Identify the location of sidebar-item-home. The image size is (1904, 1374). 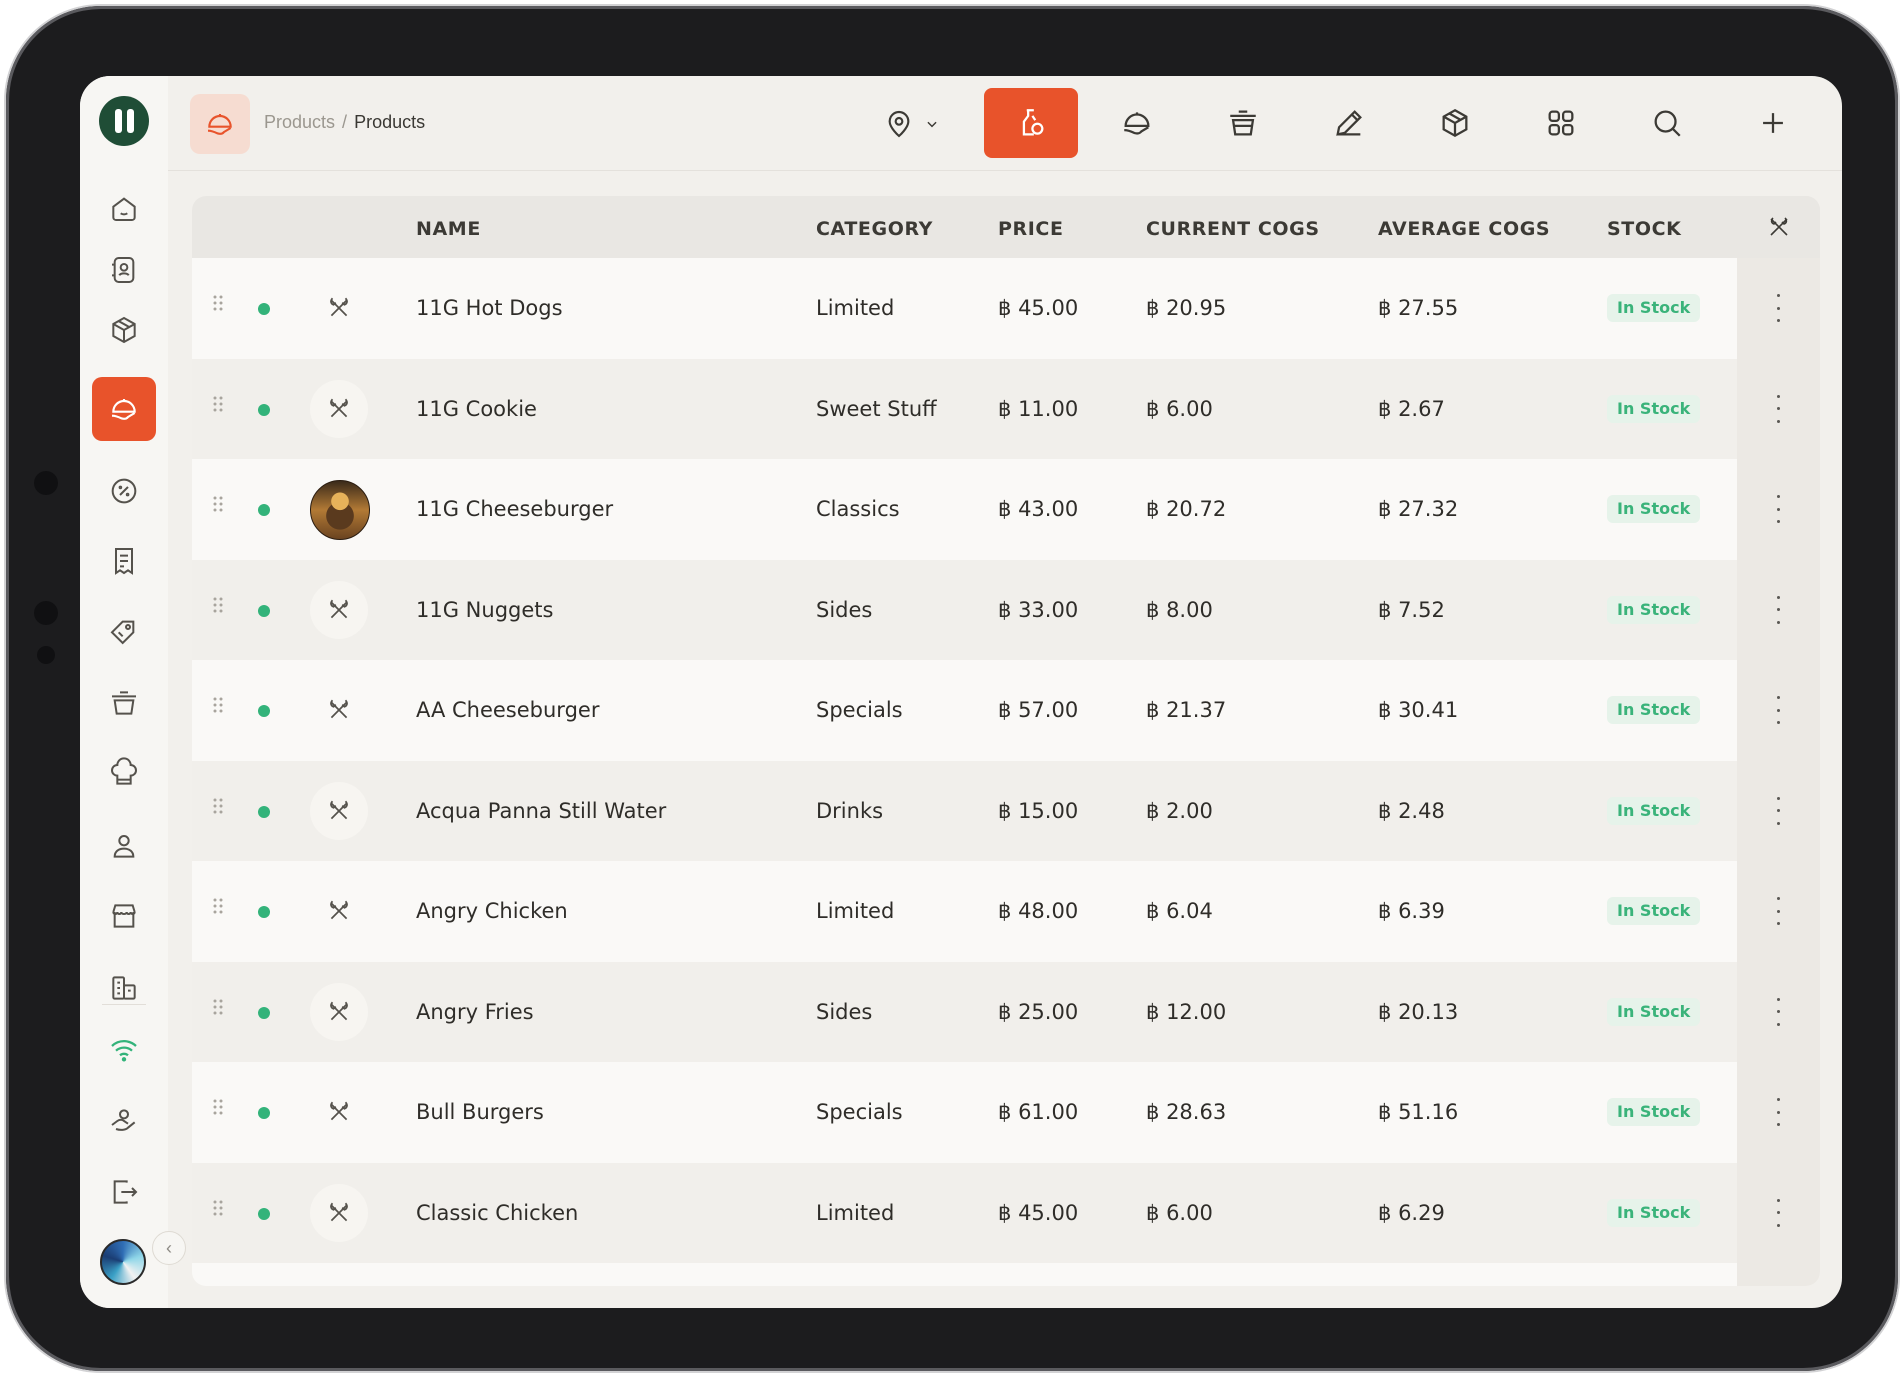
(124, 208).